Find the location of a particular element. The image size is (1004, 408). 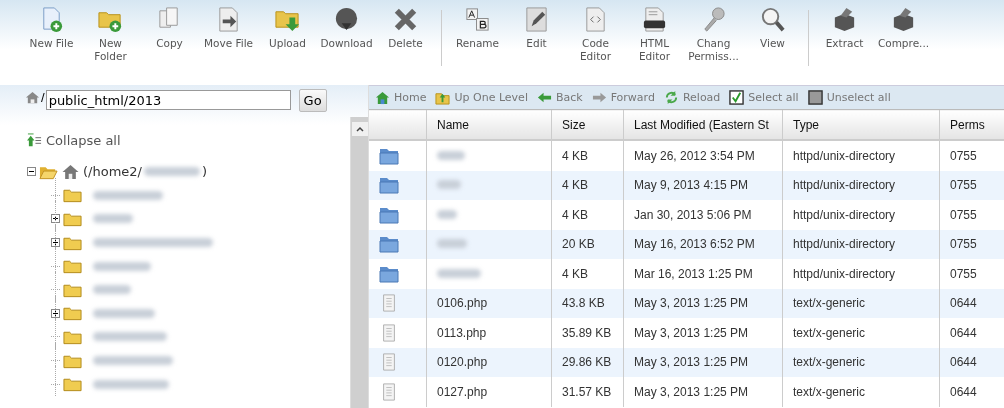

path-field: public_html/2013 is located at coordinates (168, 100).